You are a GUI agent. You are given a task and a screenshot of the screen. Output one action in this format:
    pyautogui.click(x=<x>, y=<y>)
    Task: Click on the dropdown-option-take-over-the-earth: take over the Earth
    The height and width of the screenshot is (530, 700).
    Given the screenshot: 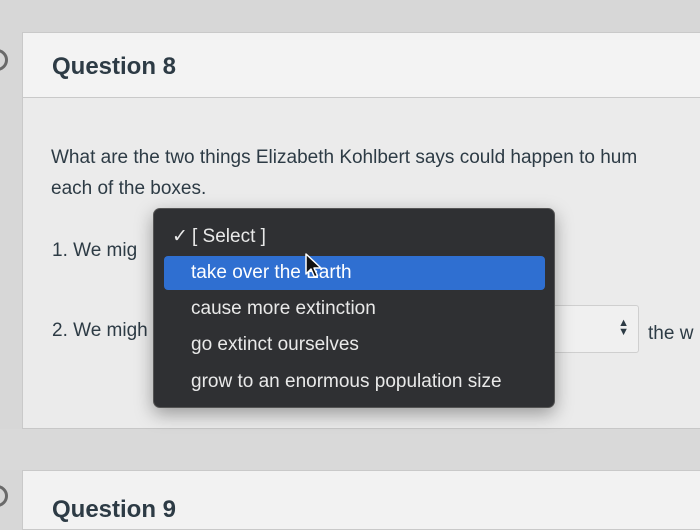 What is the action you would take?
    pyautogui.click(x=354, y=273)
    